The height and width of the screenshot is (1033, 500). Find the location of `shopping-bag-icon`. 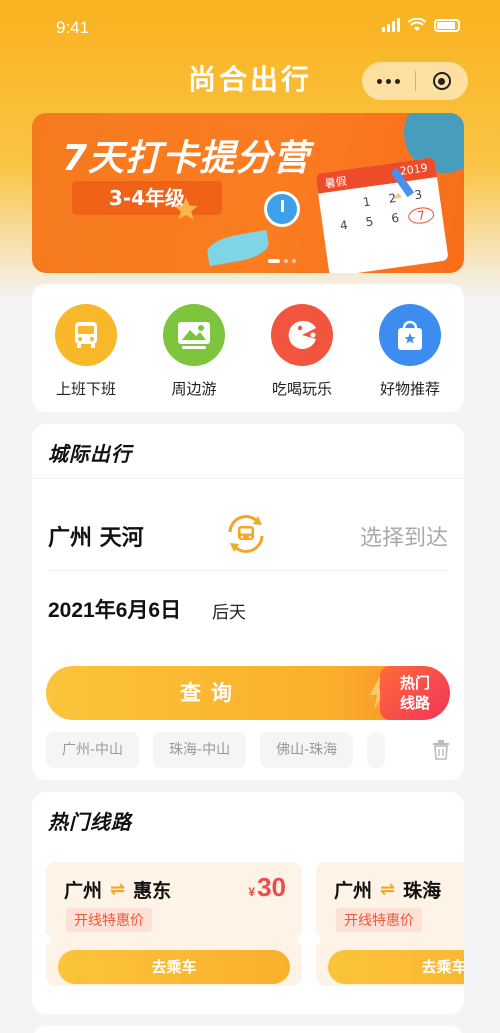

shopping-bag-icon is located at coordinates (410, 335).